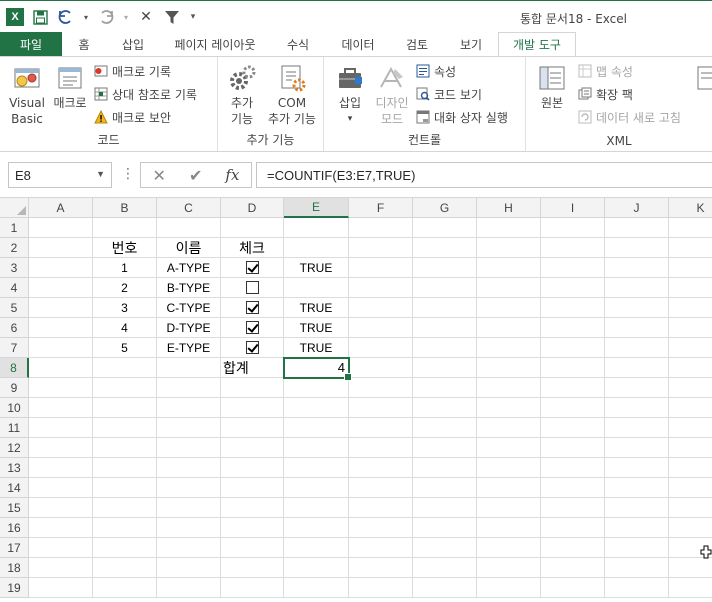 The height and width of the screenshot is (602, 712). Describe the element at coordinates (125, 328) in the screenshot. I see `cell-b6: 4` at that location.